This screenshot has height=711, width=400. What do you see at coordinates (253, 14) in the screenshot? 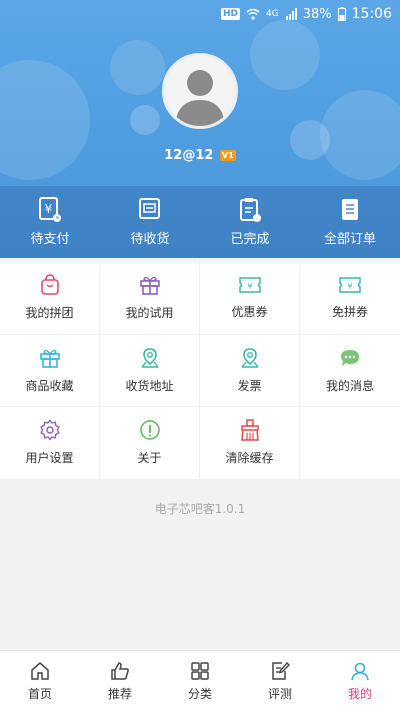
I see `wifi-icon` at bounding box center [253, 14].